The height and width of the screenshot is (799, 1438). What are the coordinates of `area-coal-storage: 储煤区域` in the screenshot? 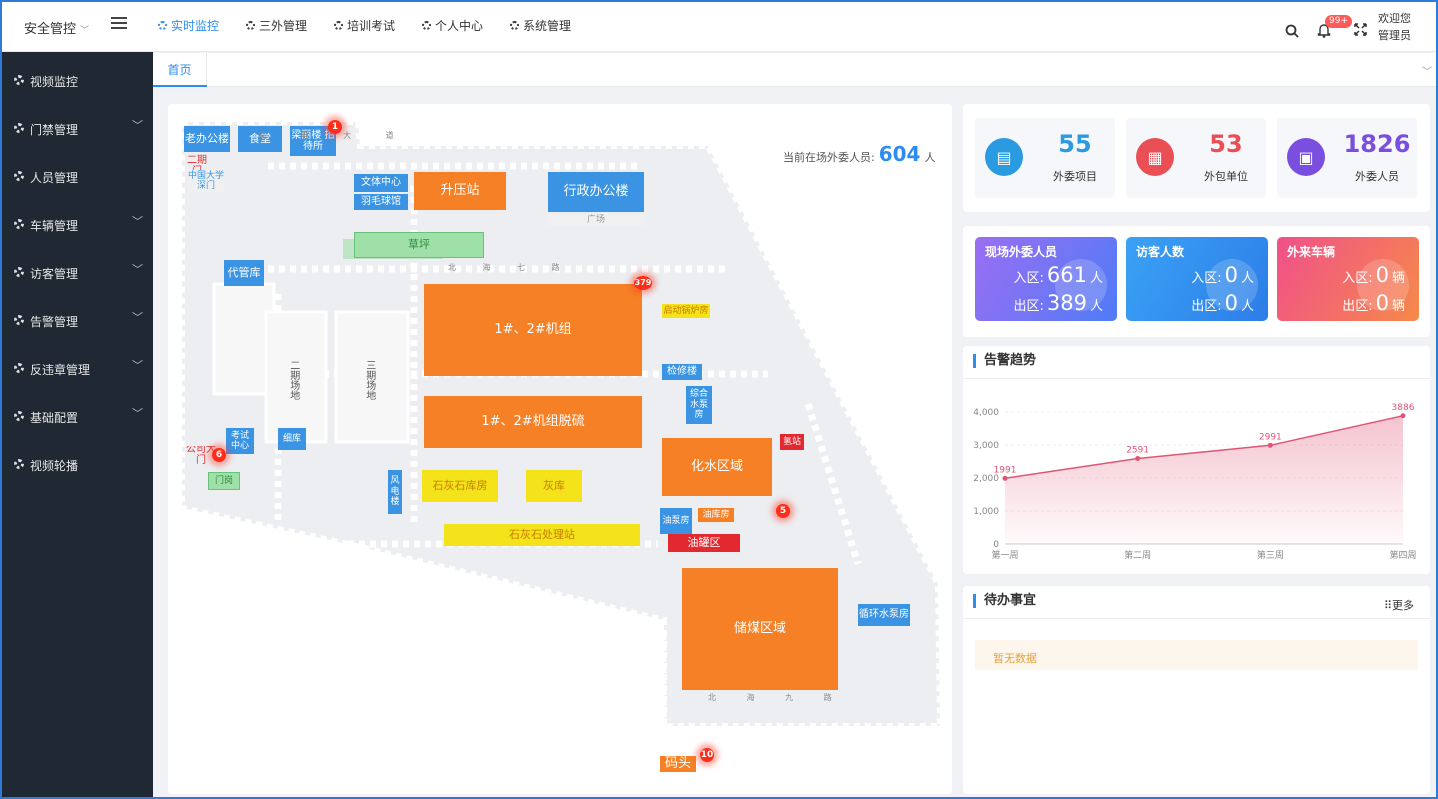 It's located at (760, 629).